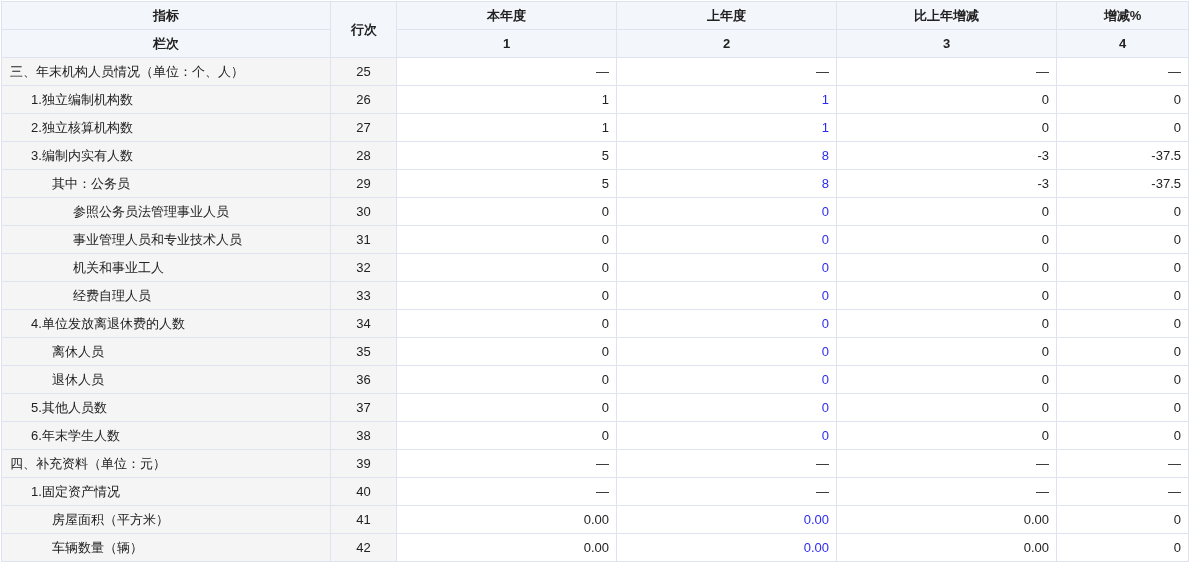 This screenshot has width=1189, height=582. I want to click on column-number: 1, so click(506, 43).